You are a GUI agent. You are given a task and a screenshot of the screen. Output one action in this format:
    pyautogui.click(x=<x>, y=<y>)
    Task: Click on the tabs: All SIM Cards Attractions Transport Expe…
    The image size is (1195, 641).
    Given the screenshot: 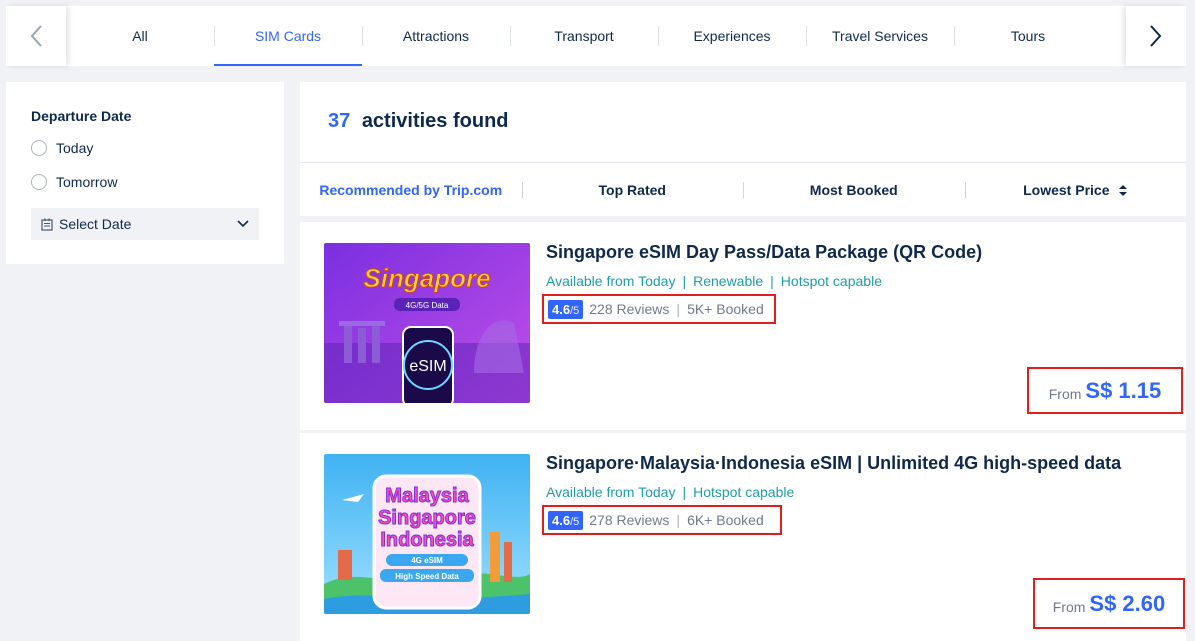 What is the action you would take?
    pyautogui.click(x=596, y=36)
    